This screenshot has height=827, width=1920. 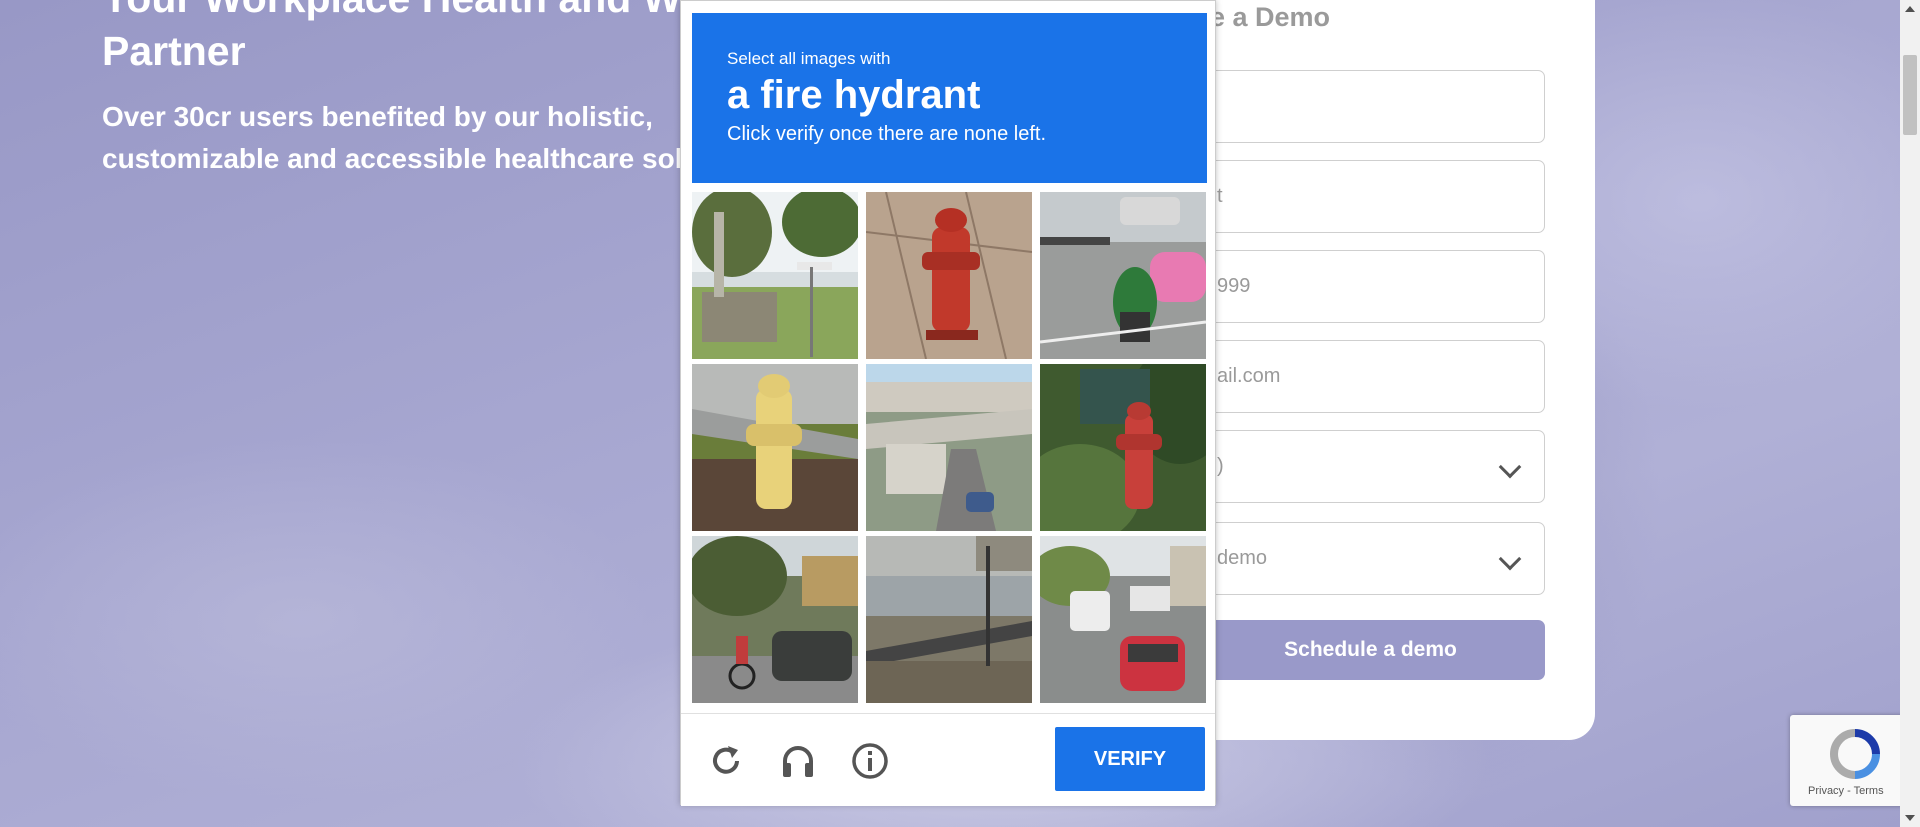 What do you see at coordinates (854, 95) in the screenshot?
I see `captcha-target: a fire hydrant` at bounding box center [854, 95].